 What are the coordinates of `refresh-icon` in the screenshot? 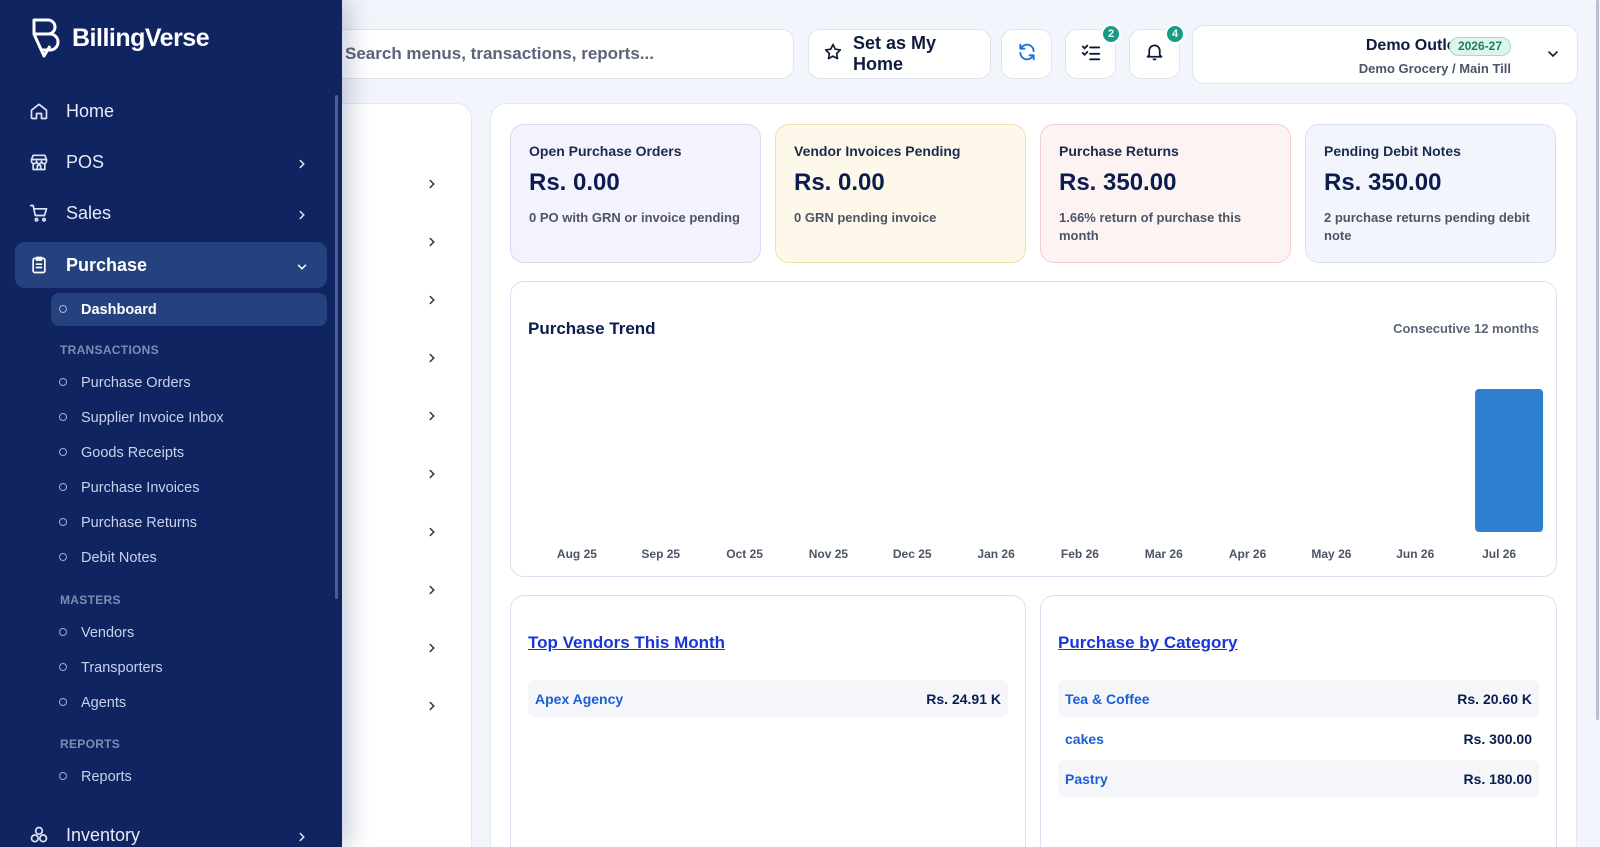 It's located at (1027, 54).